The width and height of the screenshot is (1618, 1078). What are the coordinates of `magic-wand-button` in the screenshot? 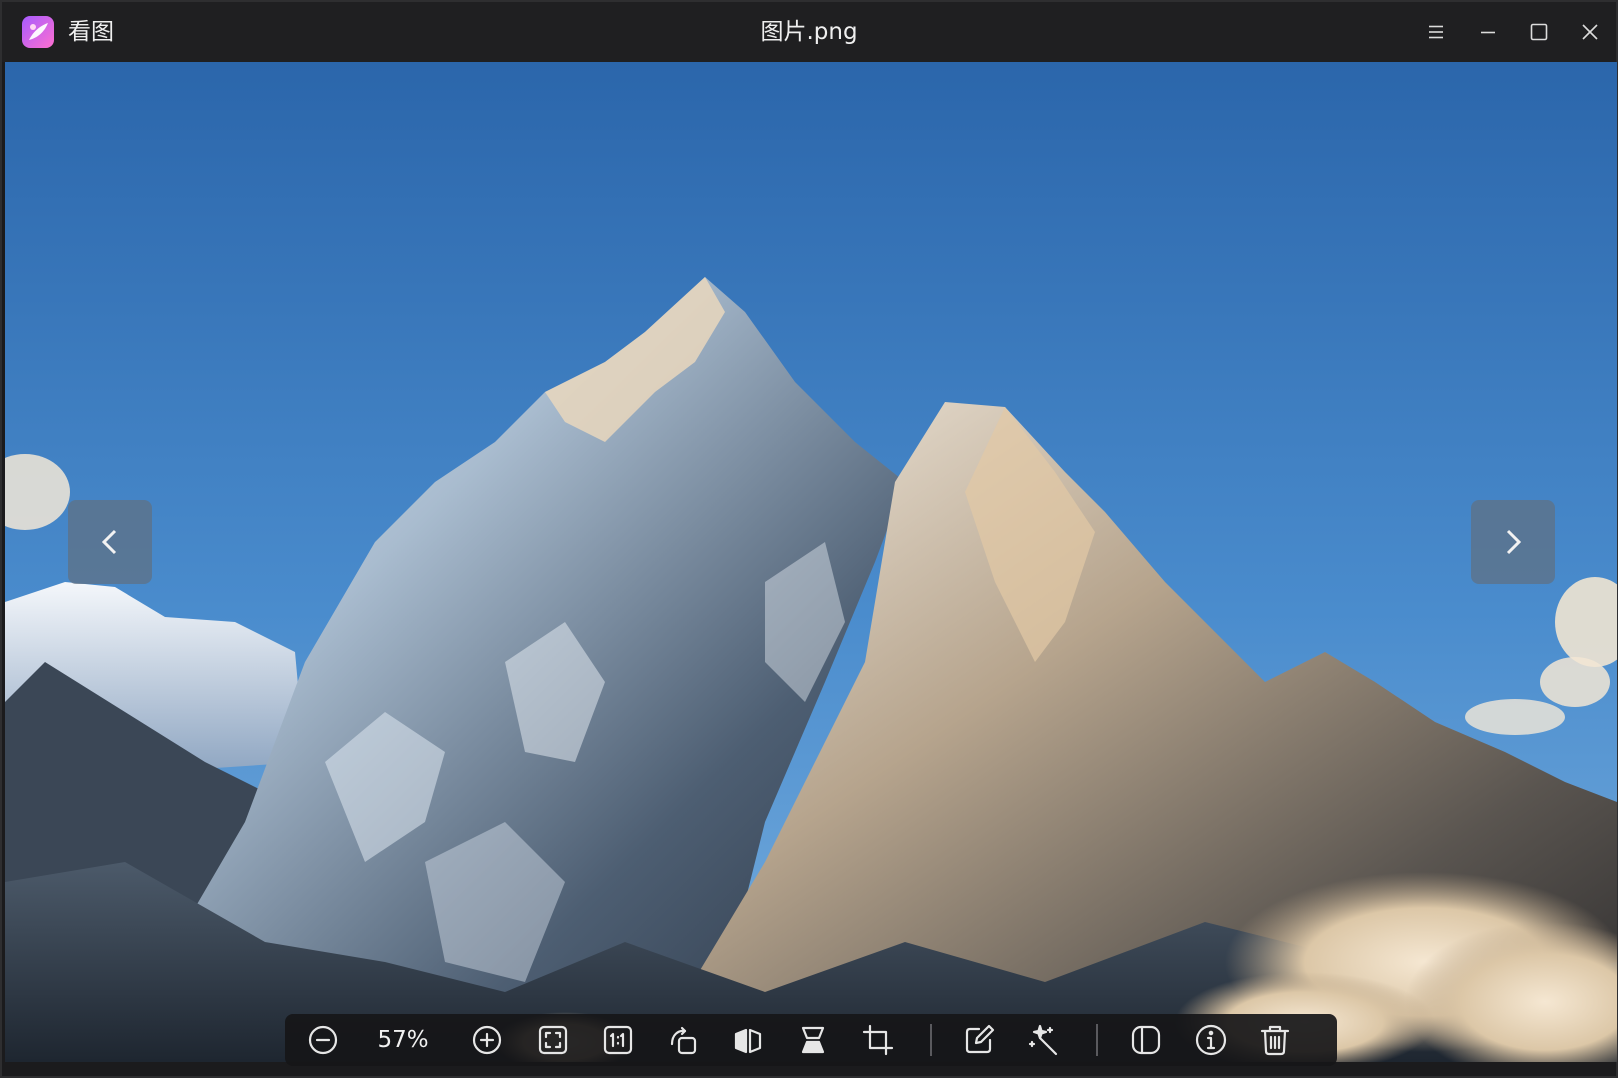 It's located at (1044, 1040).